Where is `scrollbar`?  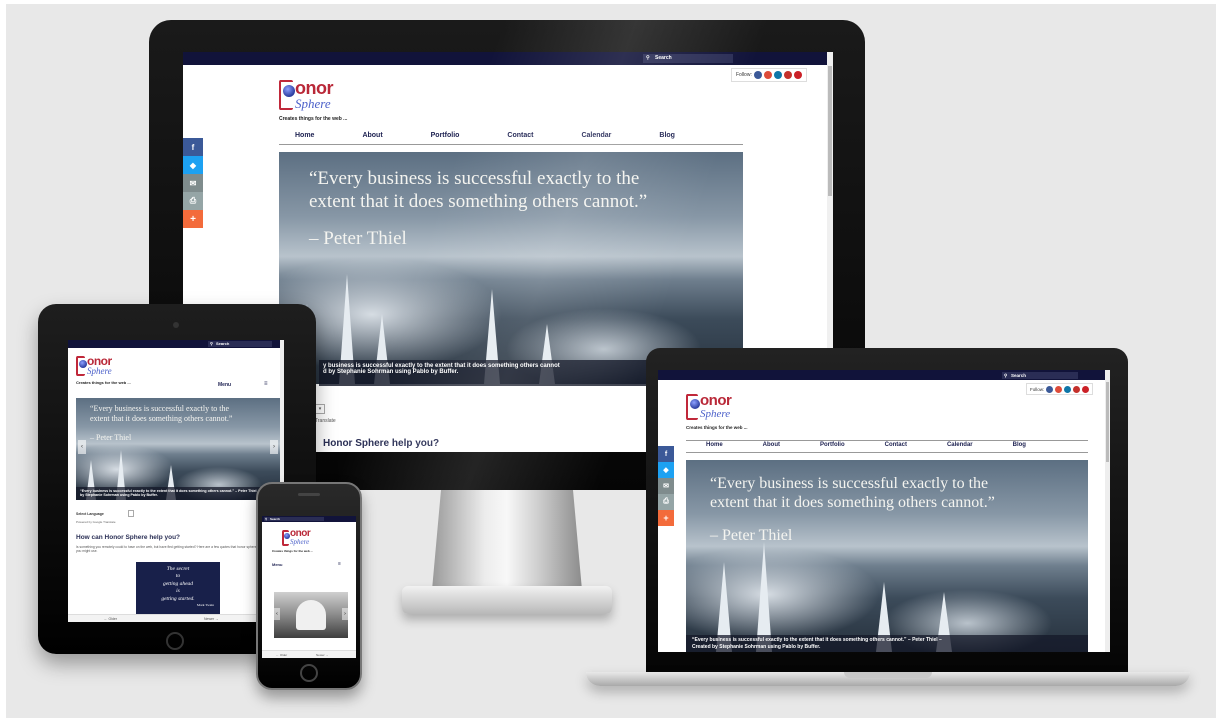
scrollbar is located at coordinates (1107, 511).